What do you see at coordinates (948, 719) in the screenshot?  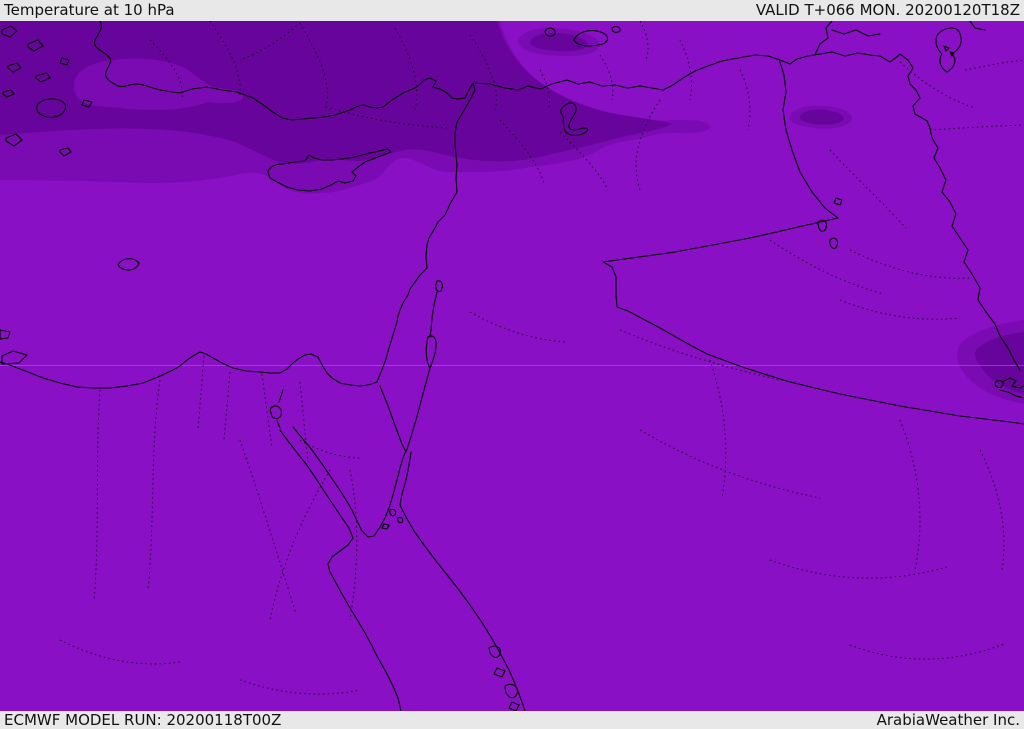 I see `provider-label: ArabiaWeather Inc.` at bounding box center [948, 719].